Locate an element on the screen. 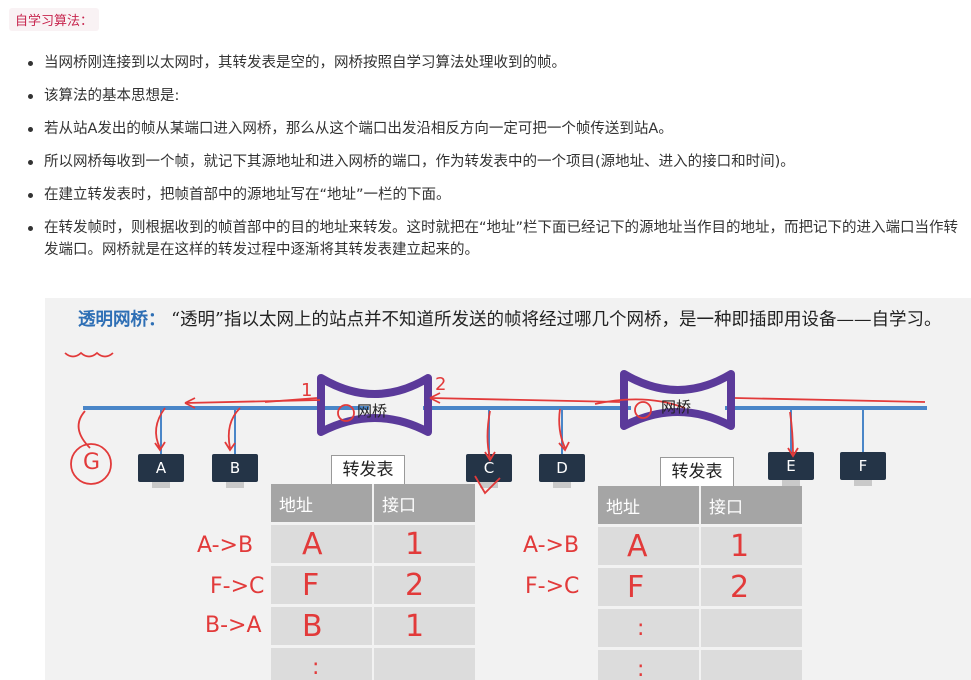 The height and width of the screenshot is (680, 971). table-1-annotation-2: F->C is located at coordinates (237, 586).